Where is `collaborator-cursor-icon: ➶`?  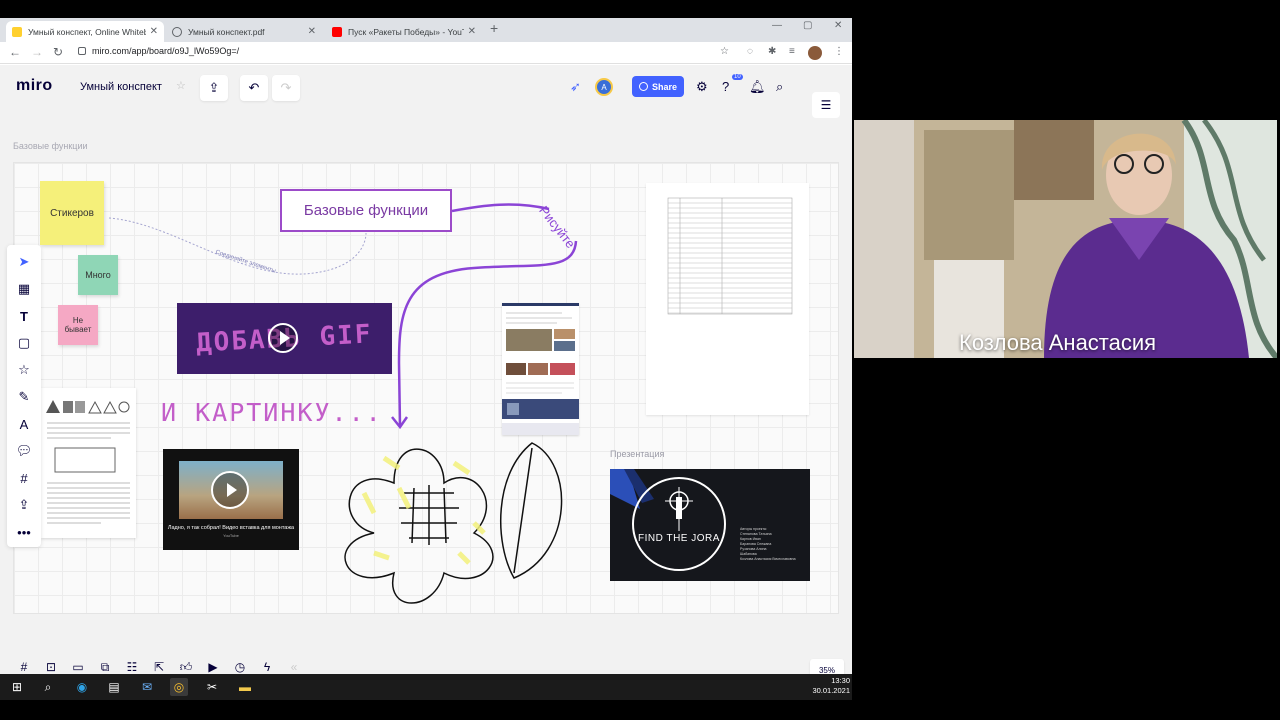
collaborator-cursor-icon: ➶ is located at coordinates (575, 87).